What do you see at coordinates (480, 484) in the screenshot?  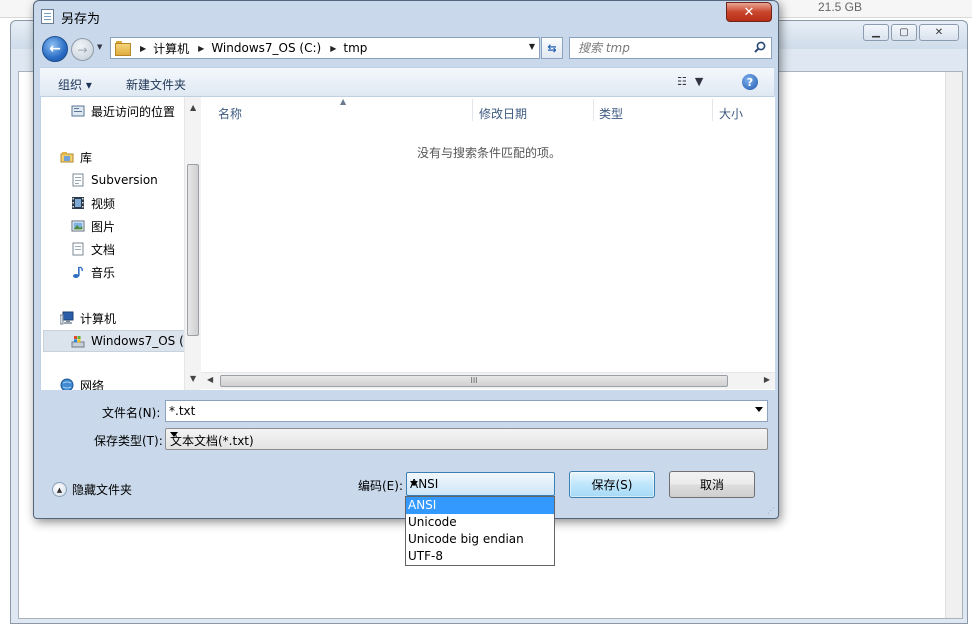 I see `encoding-select: ANSI` at bounding box center [480, 484].